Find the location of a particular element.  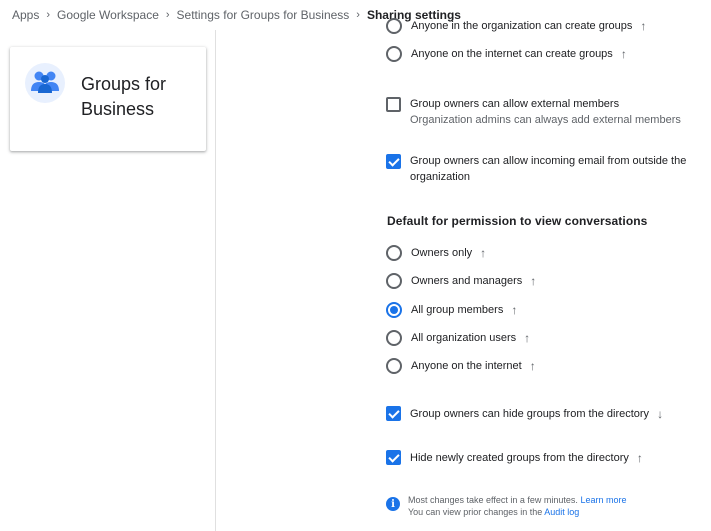

app-name: Groups for Business is located at coordinates (124, 96).